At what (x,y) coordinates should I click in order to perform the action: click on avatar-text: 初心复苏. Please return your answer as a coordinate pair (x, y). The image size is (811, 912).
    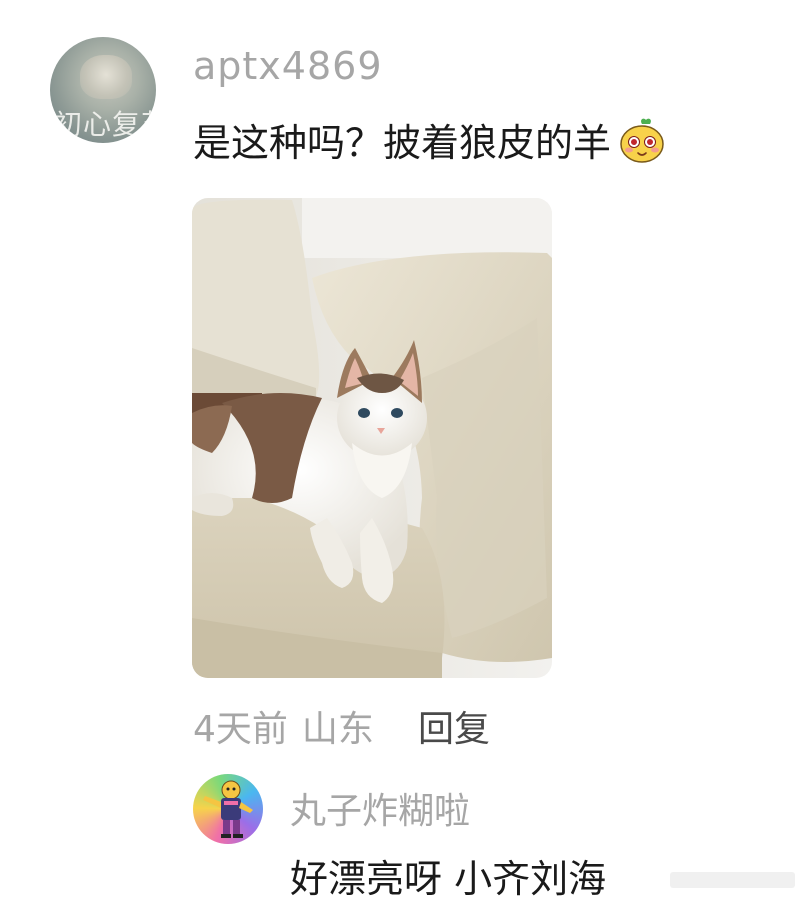
    Looking at the image, I should click on (105, 124).